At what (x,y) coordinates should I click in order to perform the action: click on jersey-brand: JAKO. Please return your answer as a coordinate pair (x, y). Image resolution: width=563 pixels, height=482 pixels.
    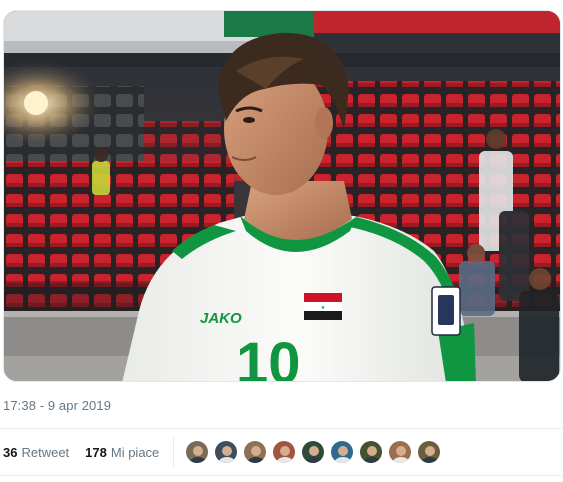
    Looking at the image, I should click on (221, 318).